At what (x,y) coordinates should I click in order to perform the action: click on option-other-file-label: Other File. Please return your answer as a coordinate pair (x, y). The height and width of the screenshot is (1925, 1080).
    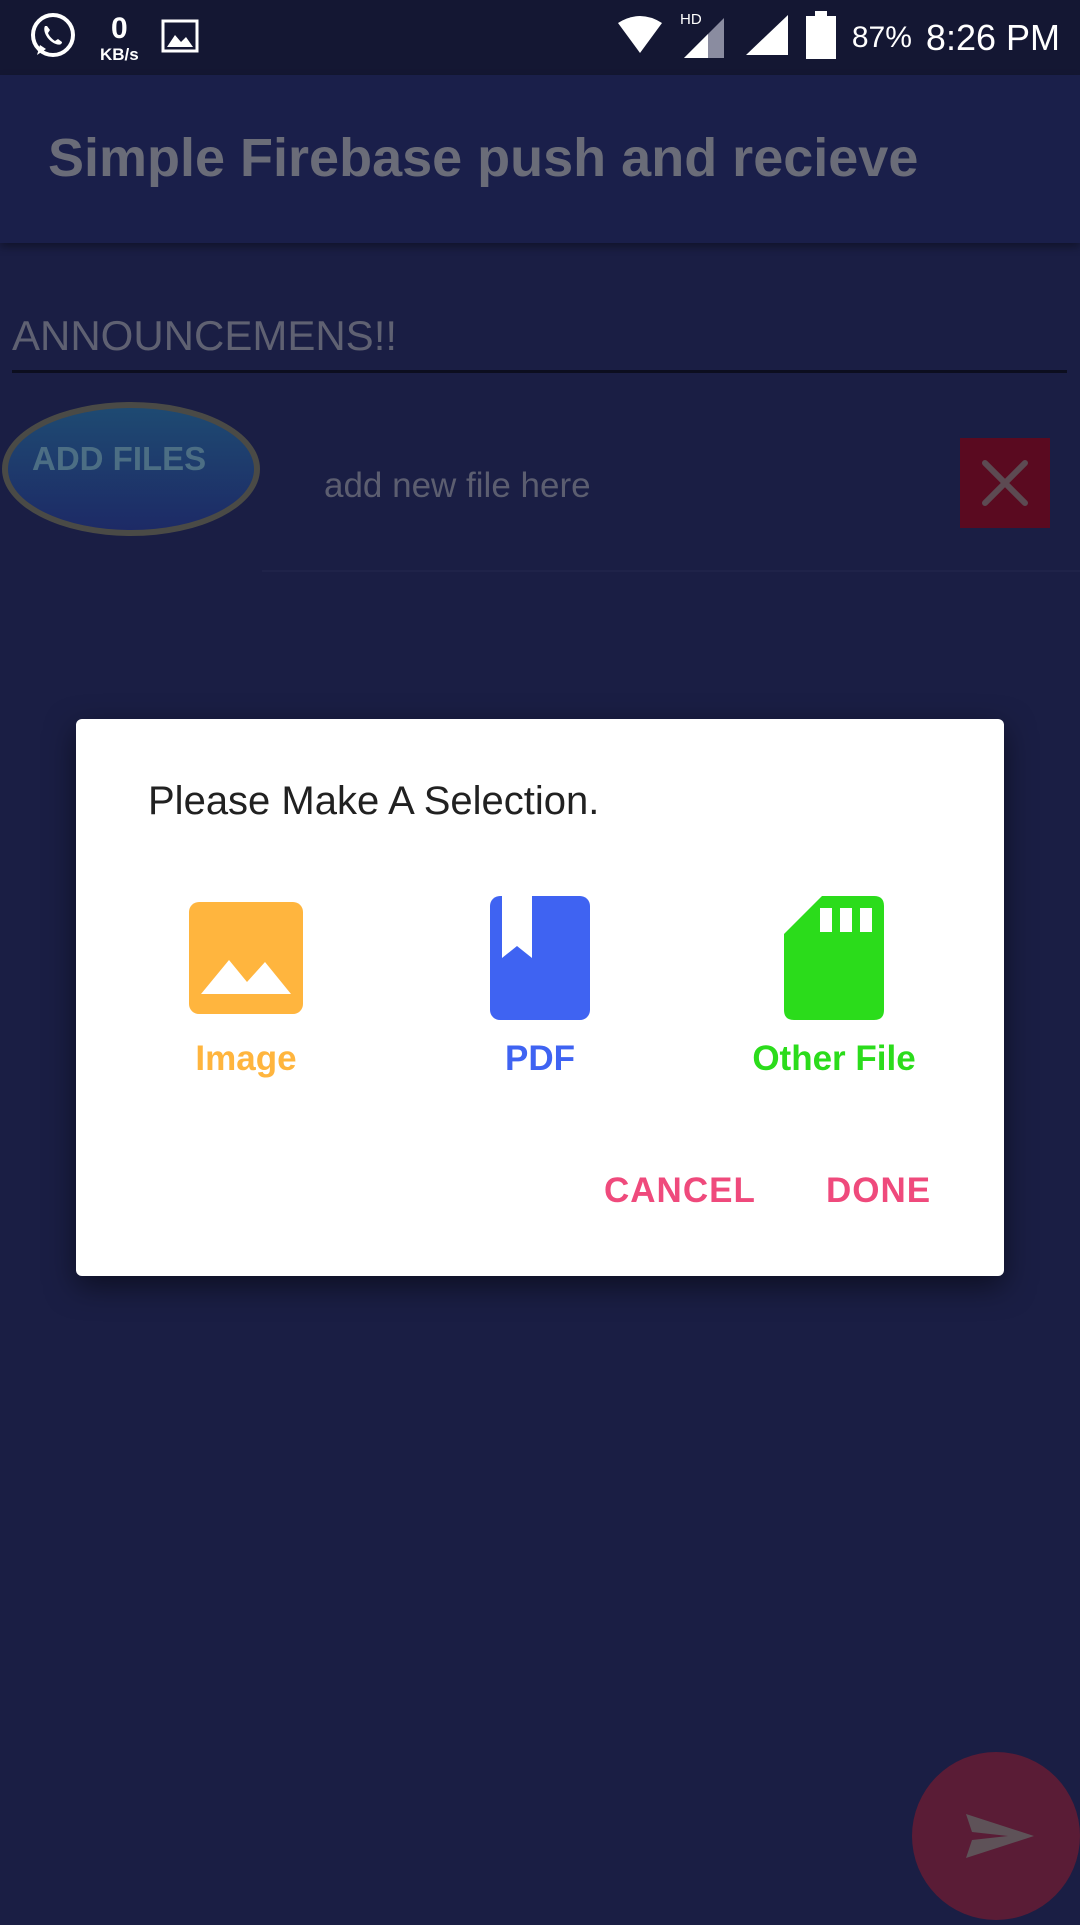
    Looking at the image, I should click on (834, 1058).